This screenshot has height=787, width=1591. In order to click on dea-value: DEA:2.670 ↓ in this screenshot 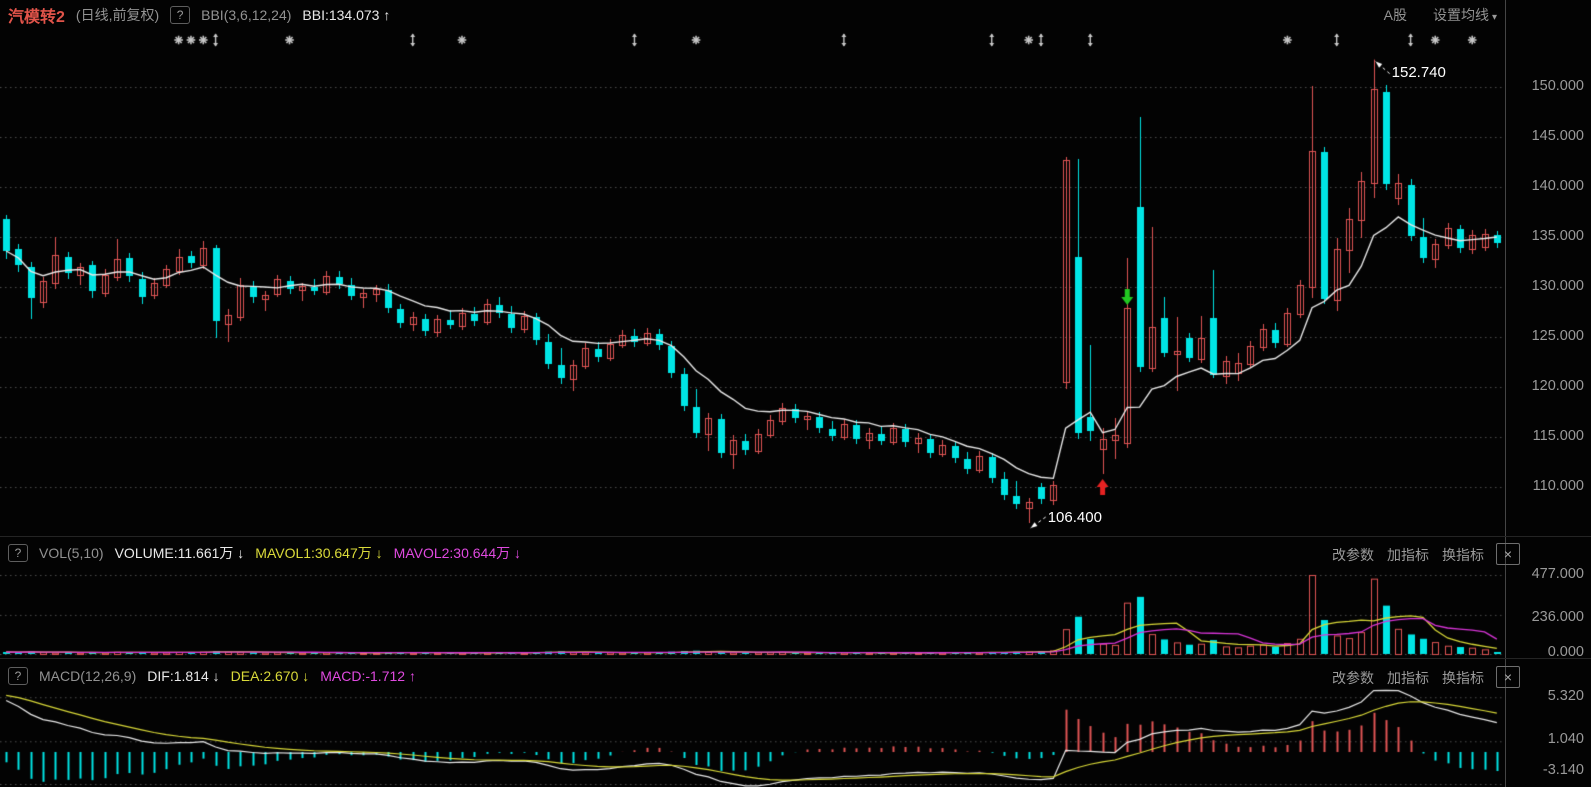, I will do `click(270, 676)`.